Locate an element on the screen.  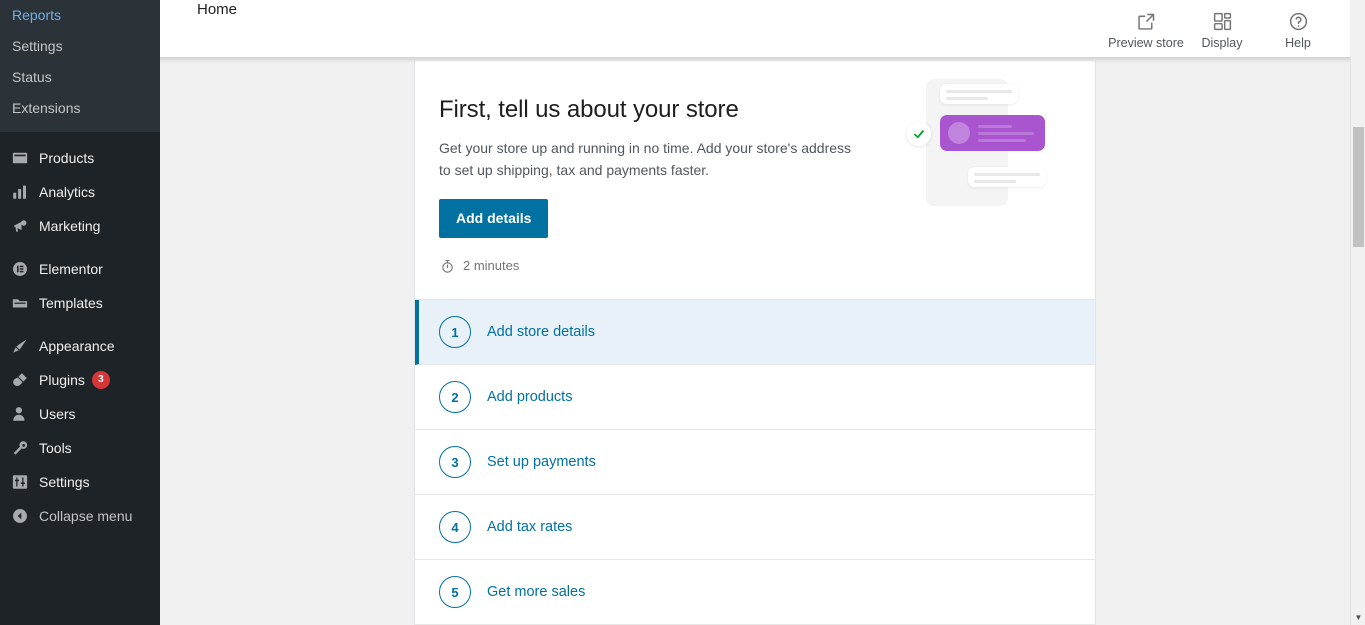
products-icon is located at coordinates (20, 158).